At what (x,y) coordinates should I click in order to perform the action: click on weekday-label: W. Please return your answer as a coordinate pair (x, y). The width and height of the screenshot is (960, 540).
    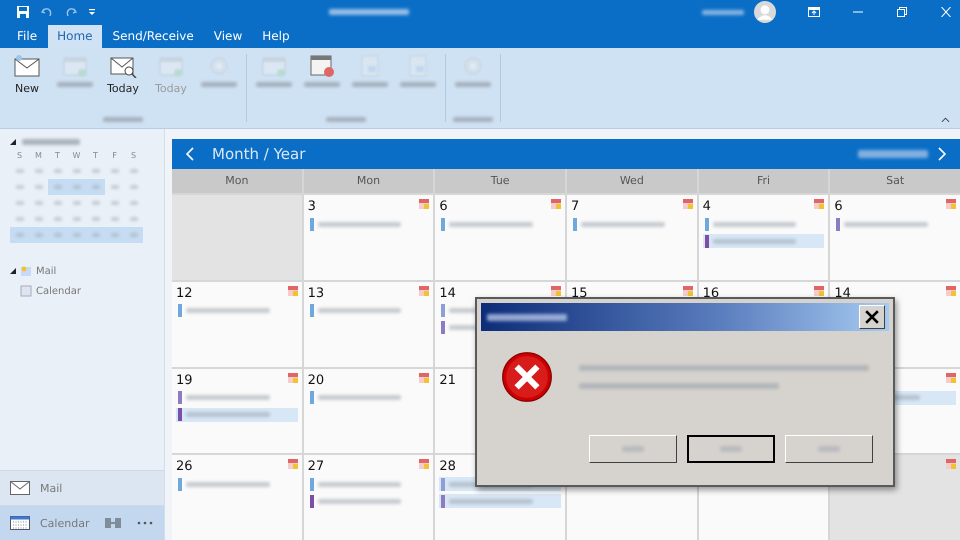
    Looking at the image, I should click on (77, 156).